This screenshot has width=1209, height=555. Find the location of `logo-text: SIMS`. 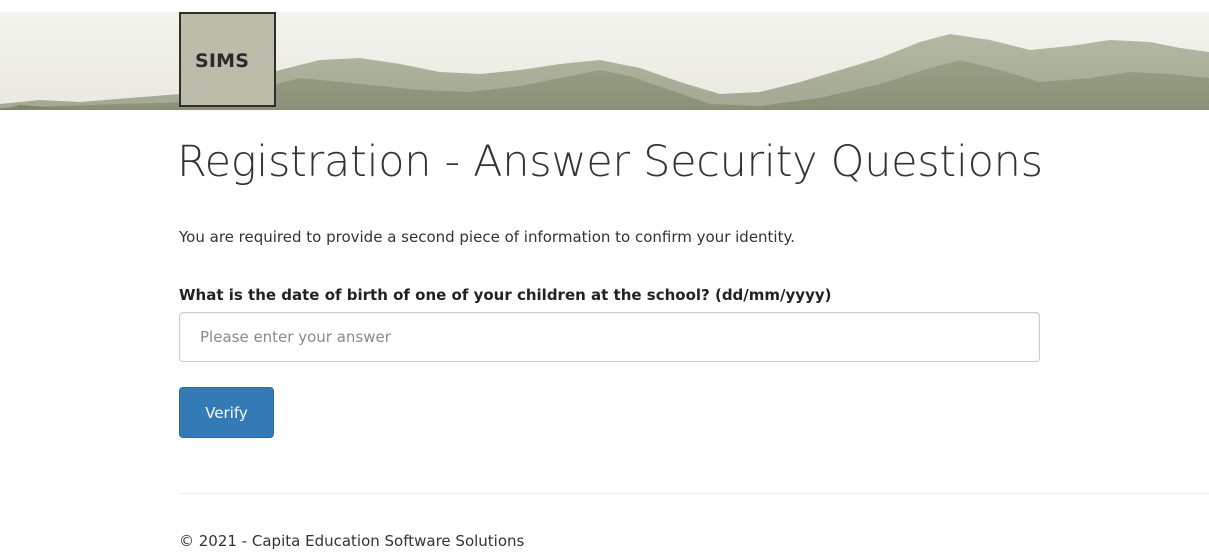

logo-text: SIMS is located at coordinates (222, 61).